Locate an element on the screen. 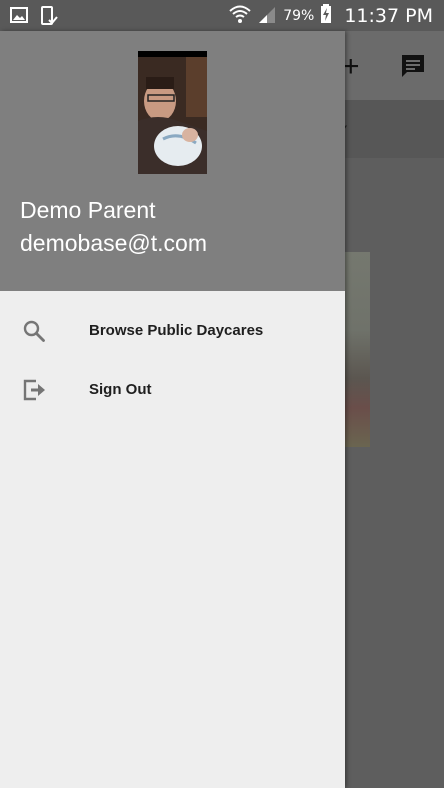  chat-icon is located at coordinates (413, 68).